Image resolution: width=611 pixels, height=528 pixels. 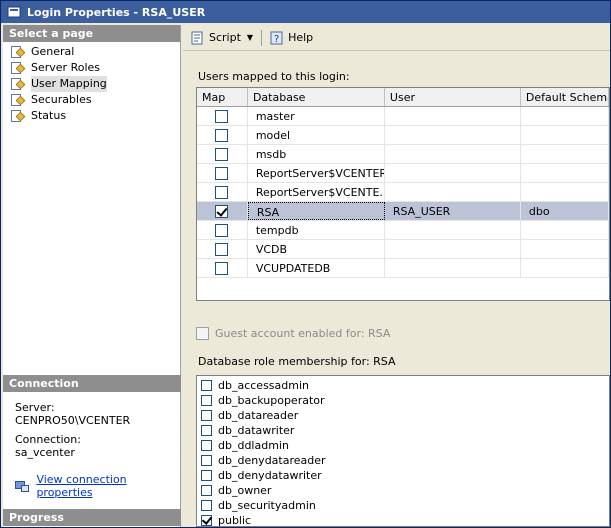 What do you see at coordinates (403, 400) in the screenshot?
I see `list-item: db_backupoperator` at bounding box center [403, 400].